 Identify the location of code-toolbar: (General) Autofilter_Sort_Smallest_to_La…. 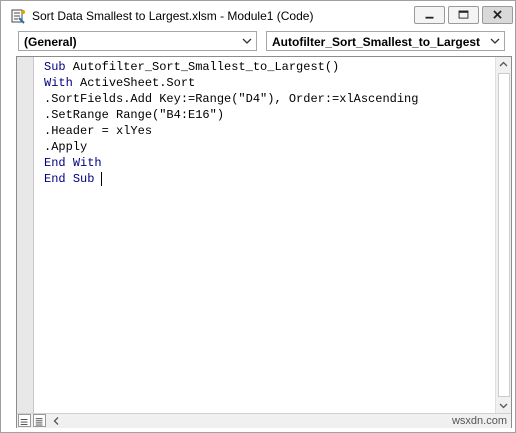
(258, 42).